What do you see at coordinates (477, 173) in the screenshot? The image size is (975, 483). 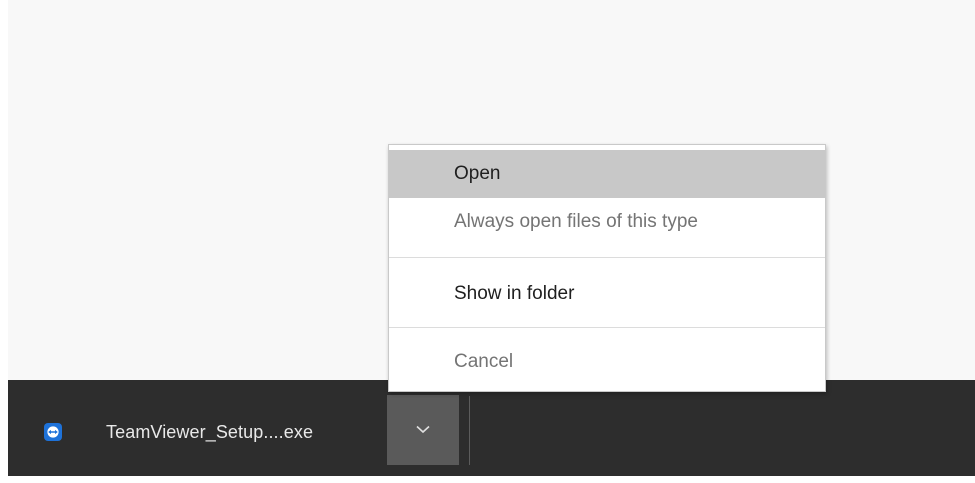 I see `menu-item-label: Open` at bounding box center [477, 173].